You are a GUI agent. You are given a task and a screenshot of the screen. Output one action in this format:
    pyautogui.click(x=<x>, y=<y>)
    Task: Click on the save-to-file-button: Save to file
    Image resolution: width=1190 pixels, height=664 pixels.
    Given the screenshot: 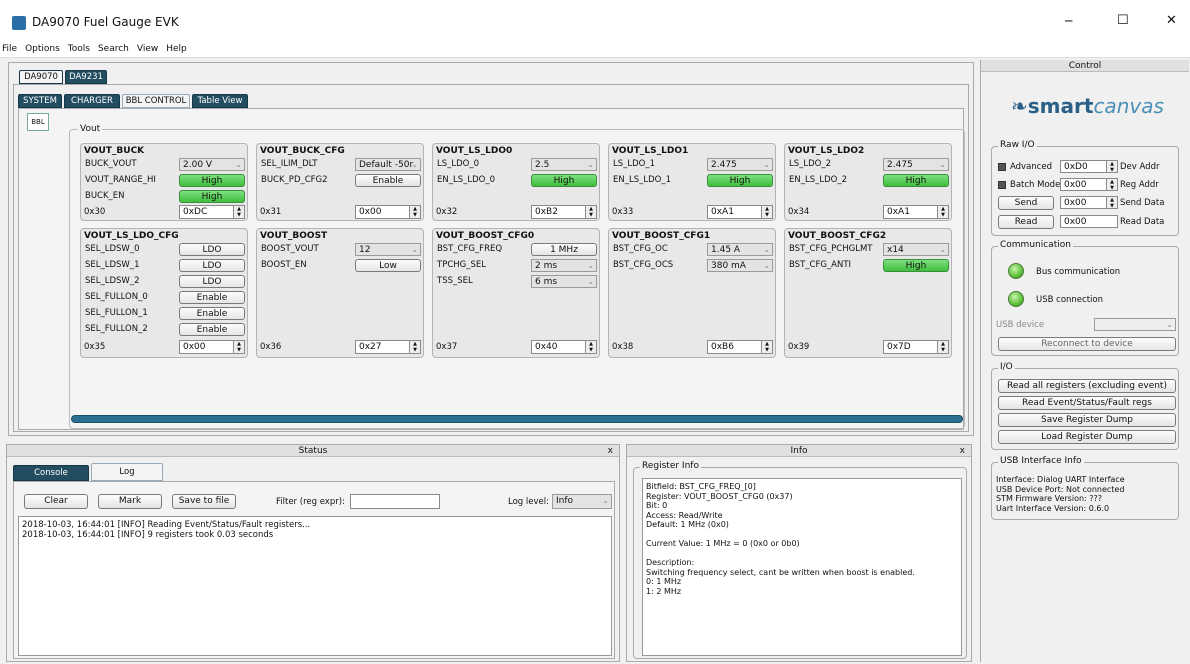 What is the action you would take?
    pyautogui.click(x=204, y=501)
    